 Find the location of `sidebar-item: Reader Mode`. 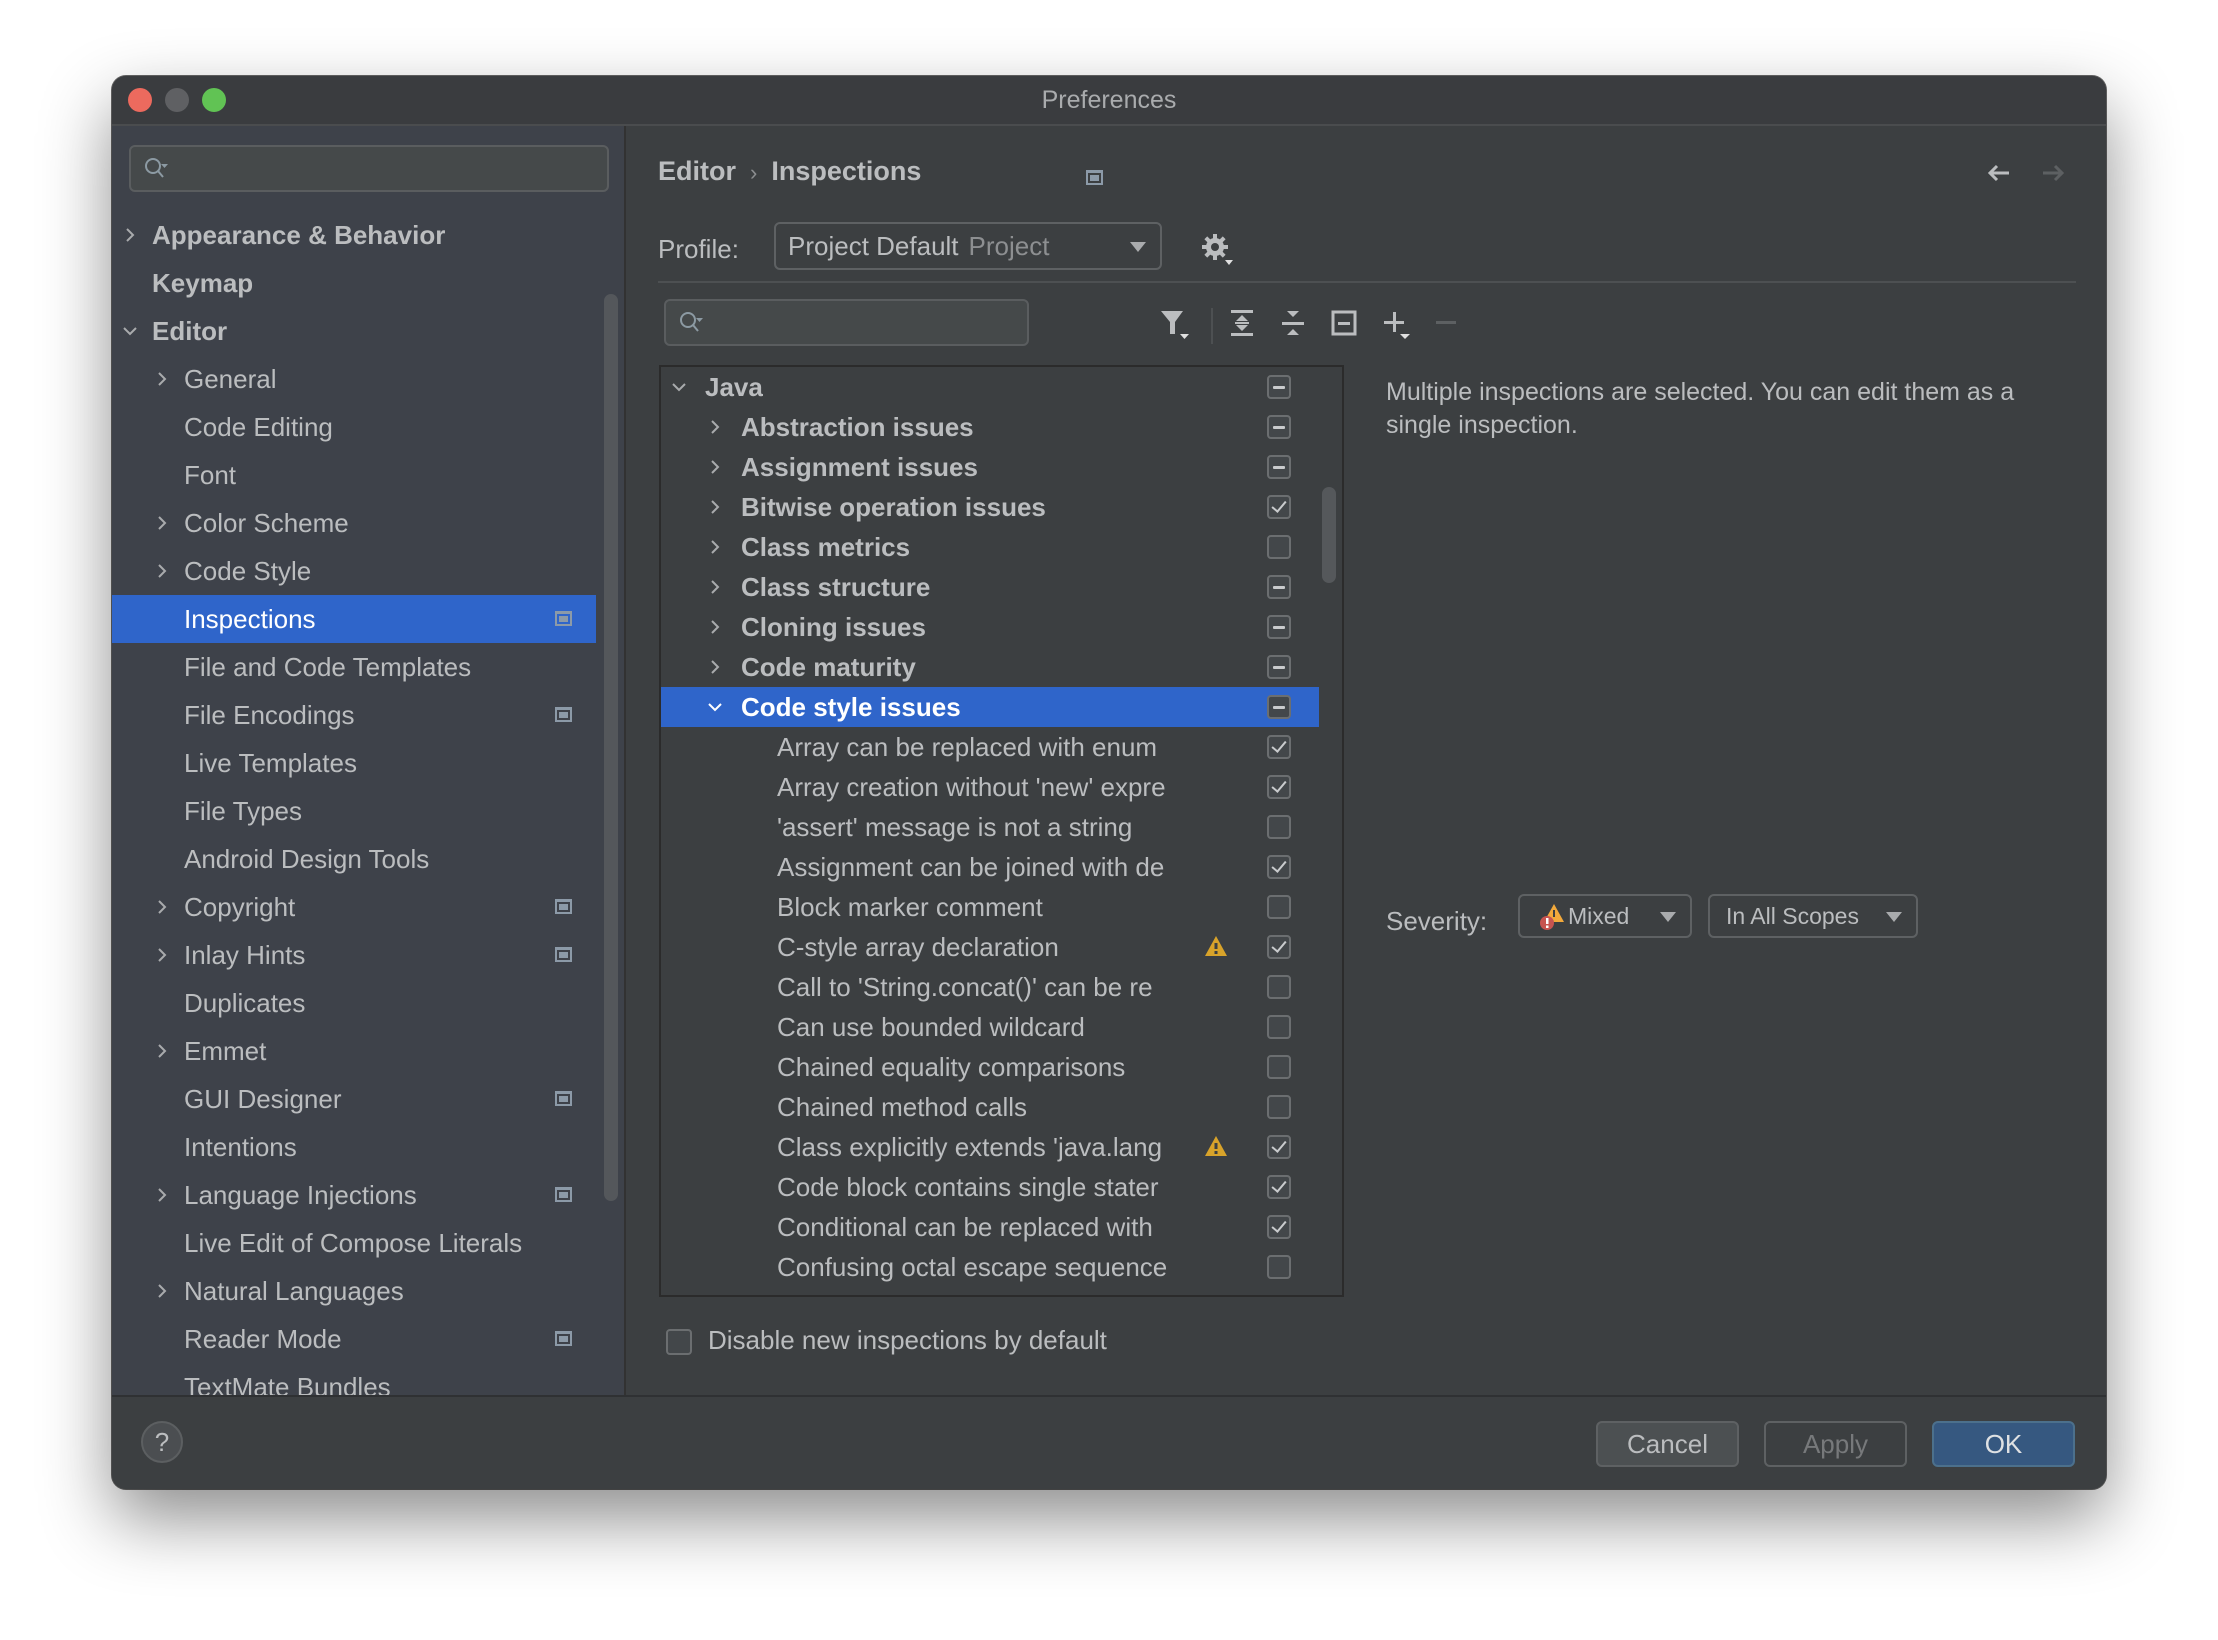

sidebar-item: Reader Mode is located at coordinates (354, 1339).